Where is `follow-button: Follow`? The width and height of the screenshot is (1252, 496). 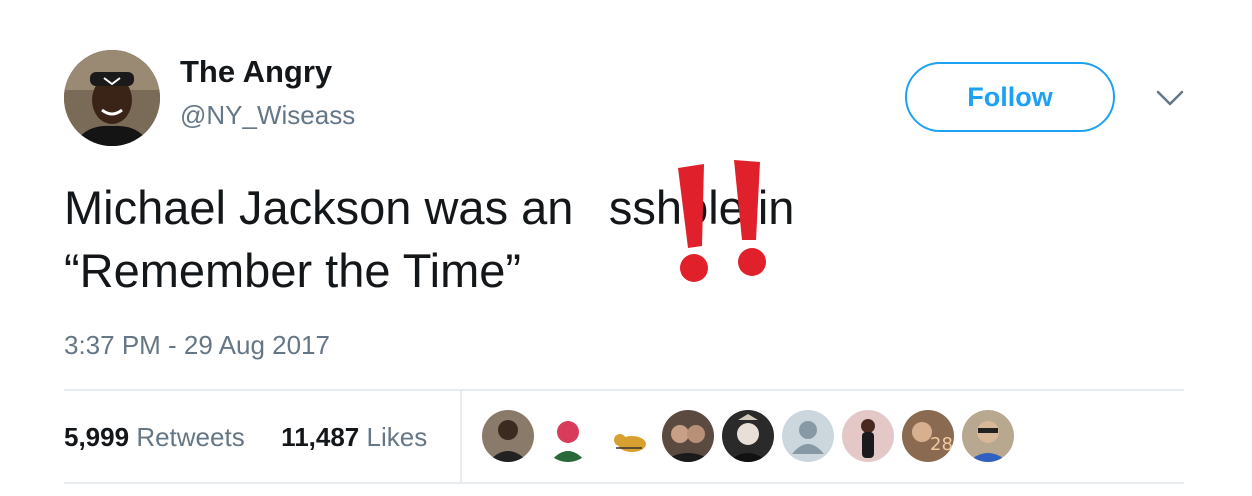
follow-button: Follow is located at coordinates (1010, 97).